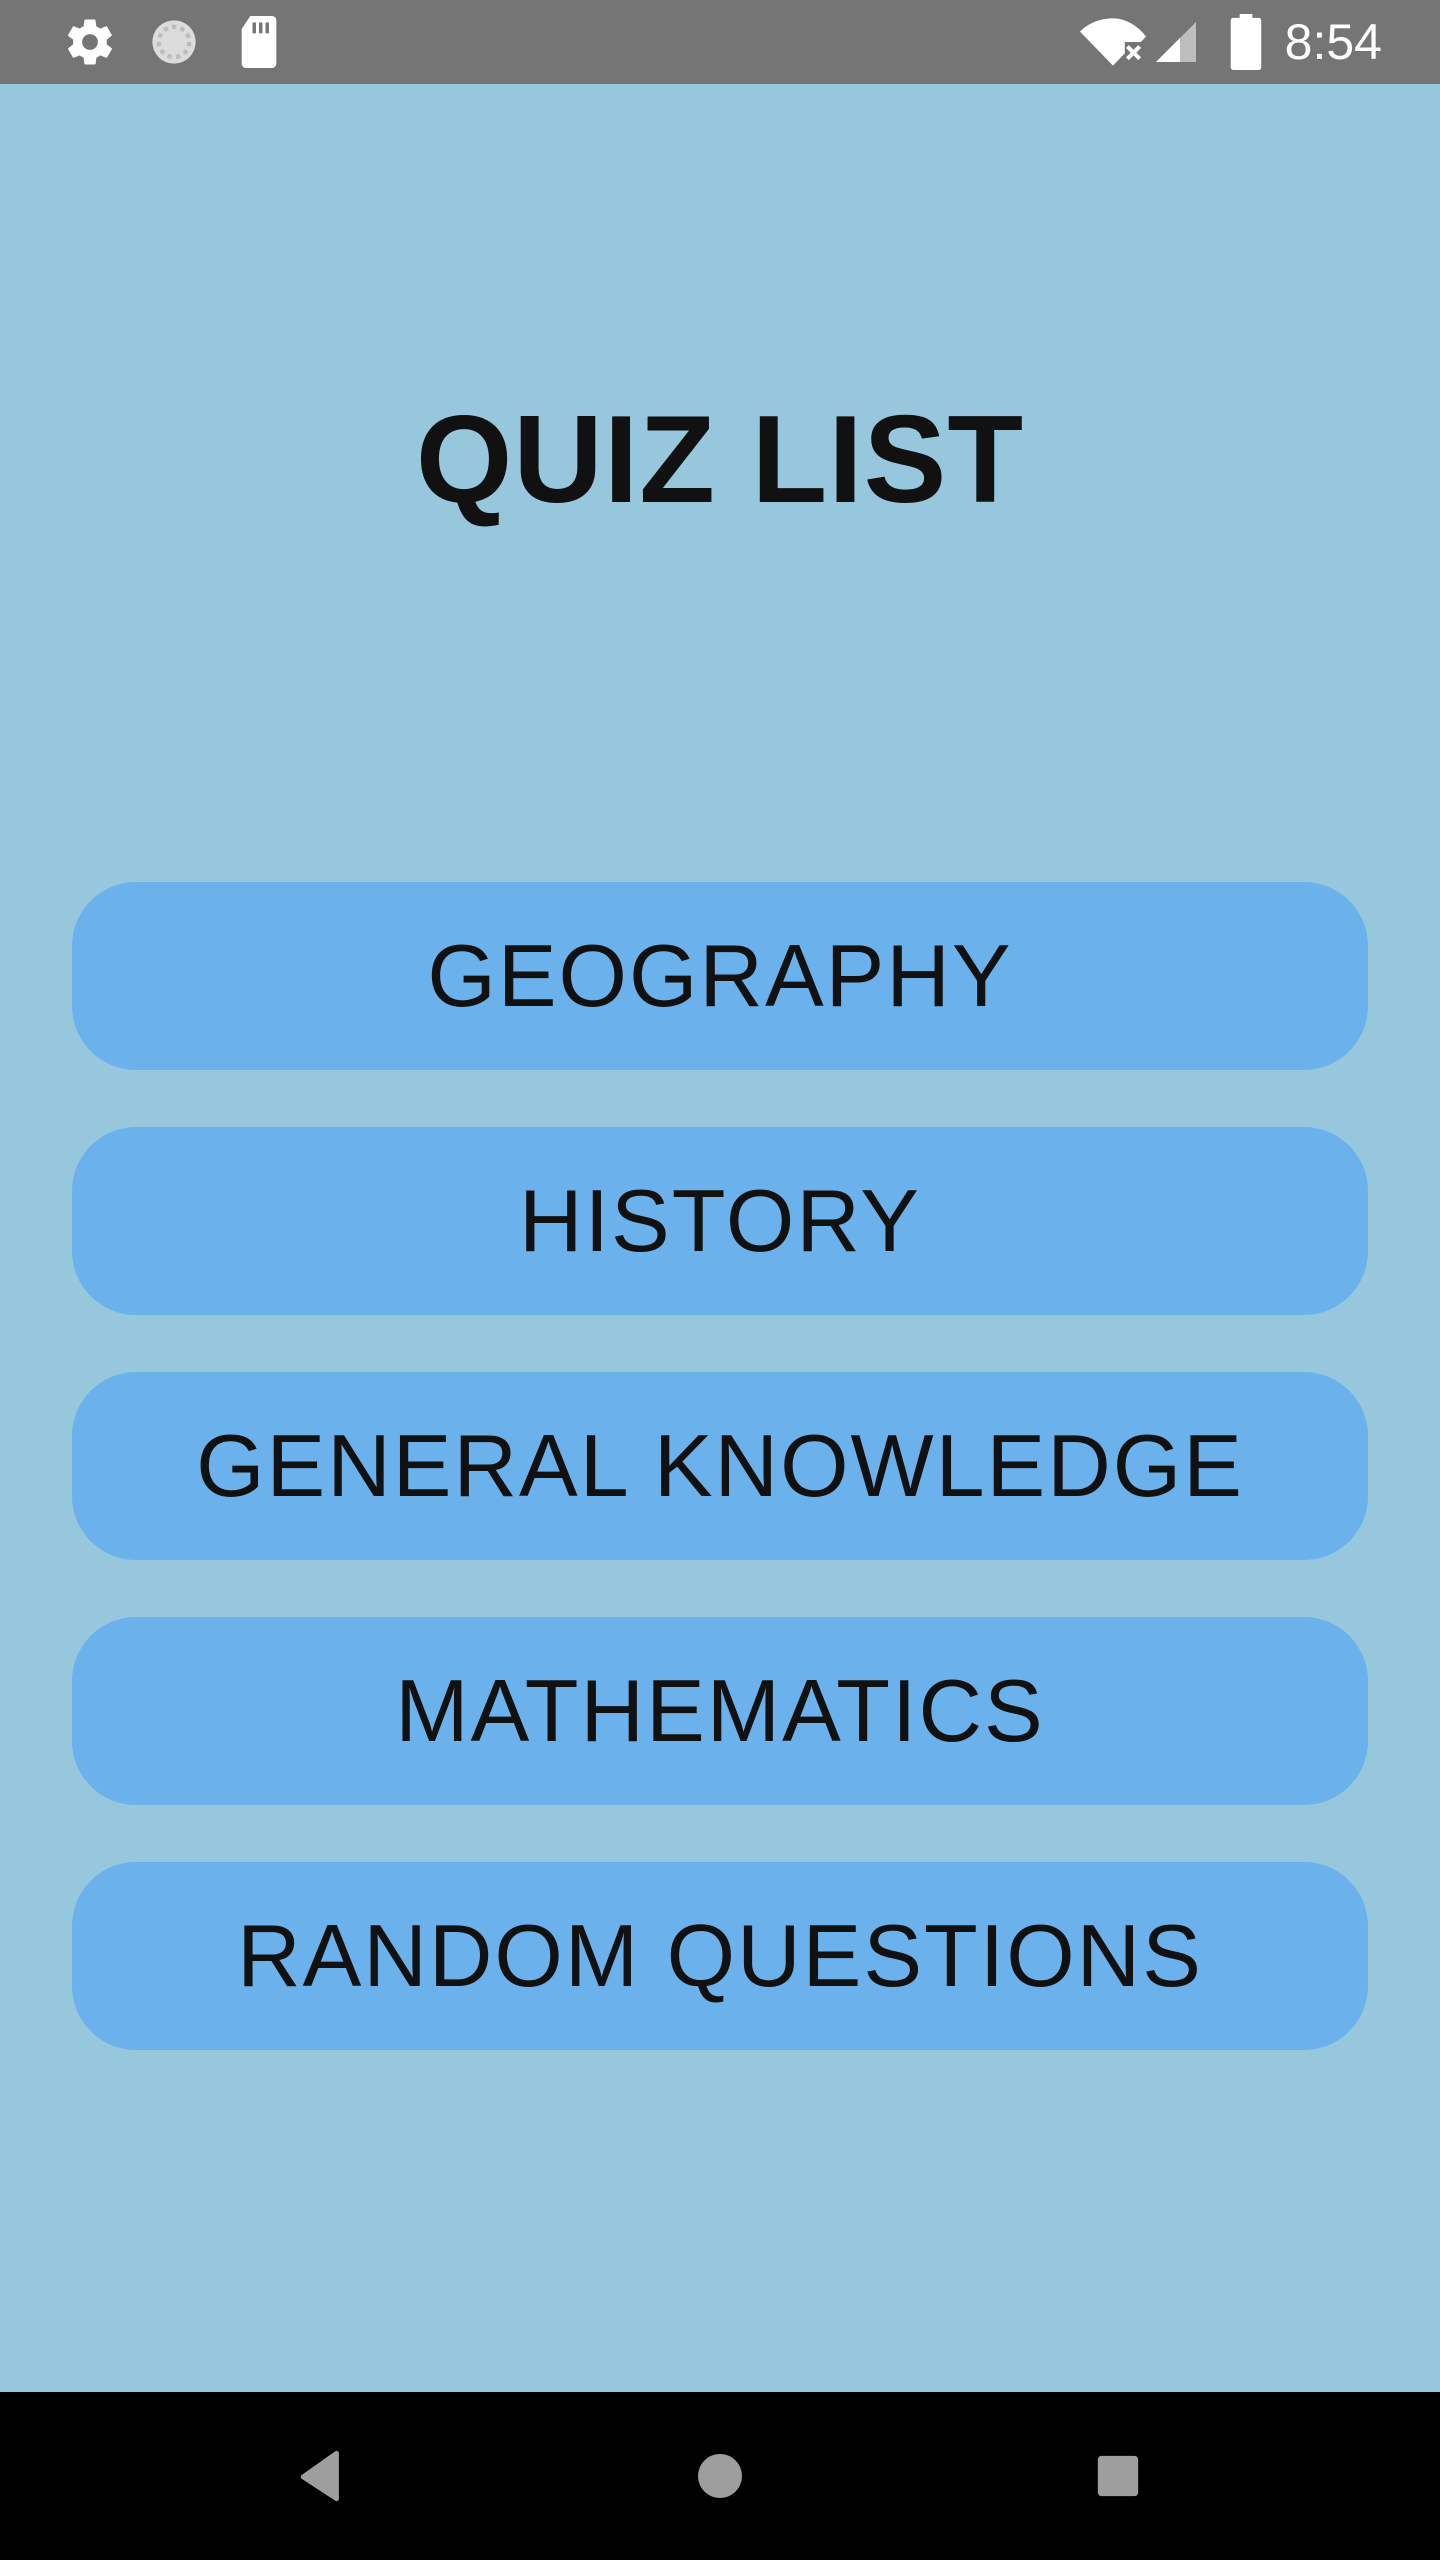 The image size is (1440, 2560). What do you see at coordinates (1176, 42) in the screenshot?
I see `signal-icon` at bounding box center [1176, 42].